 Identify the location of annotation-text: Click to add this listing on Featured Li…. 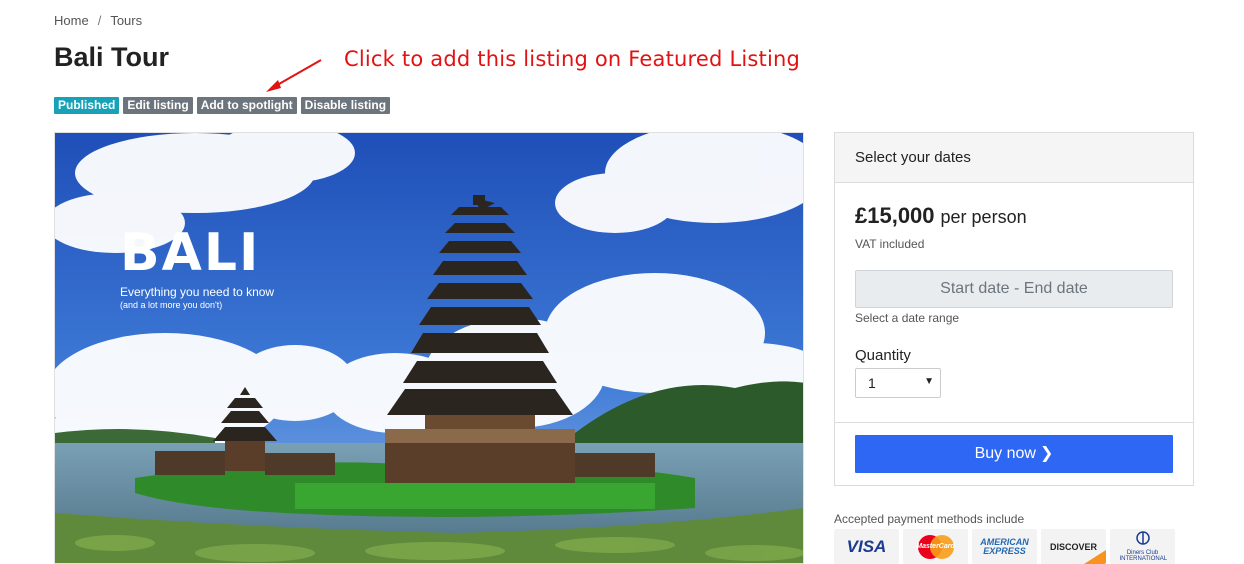
(572, 59).